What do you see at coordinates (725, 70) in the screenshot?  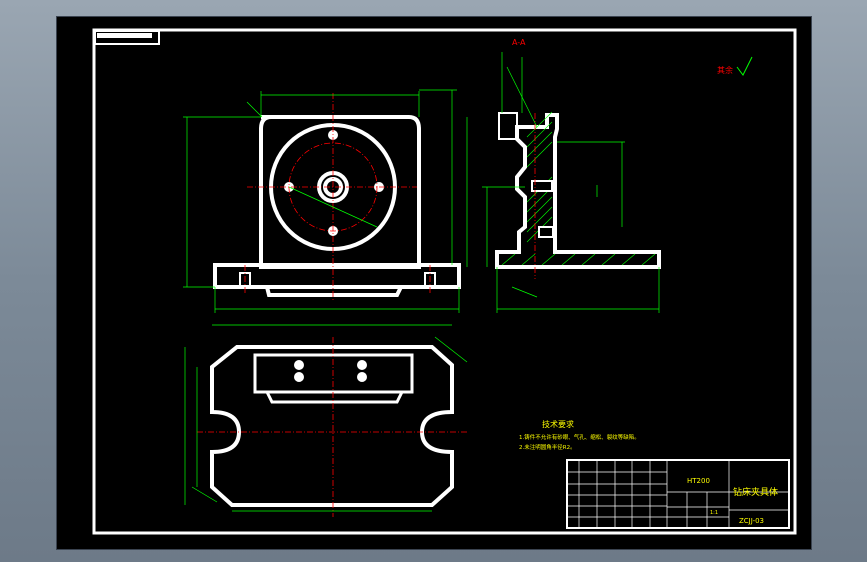 I see `roughness-note: 其余` at bounding box center [725, 70].